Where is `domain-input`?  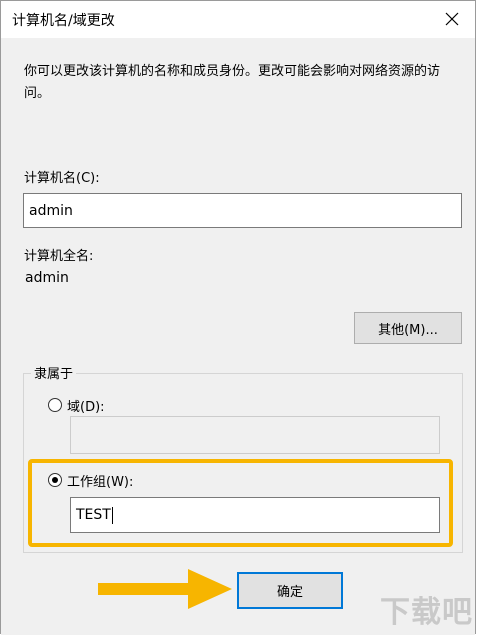 domain-input is located at coordinates (255, 435).